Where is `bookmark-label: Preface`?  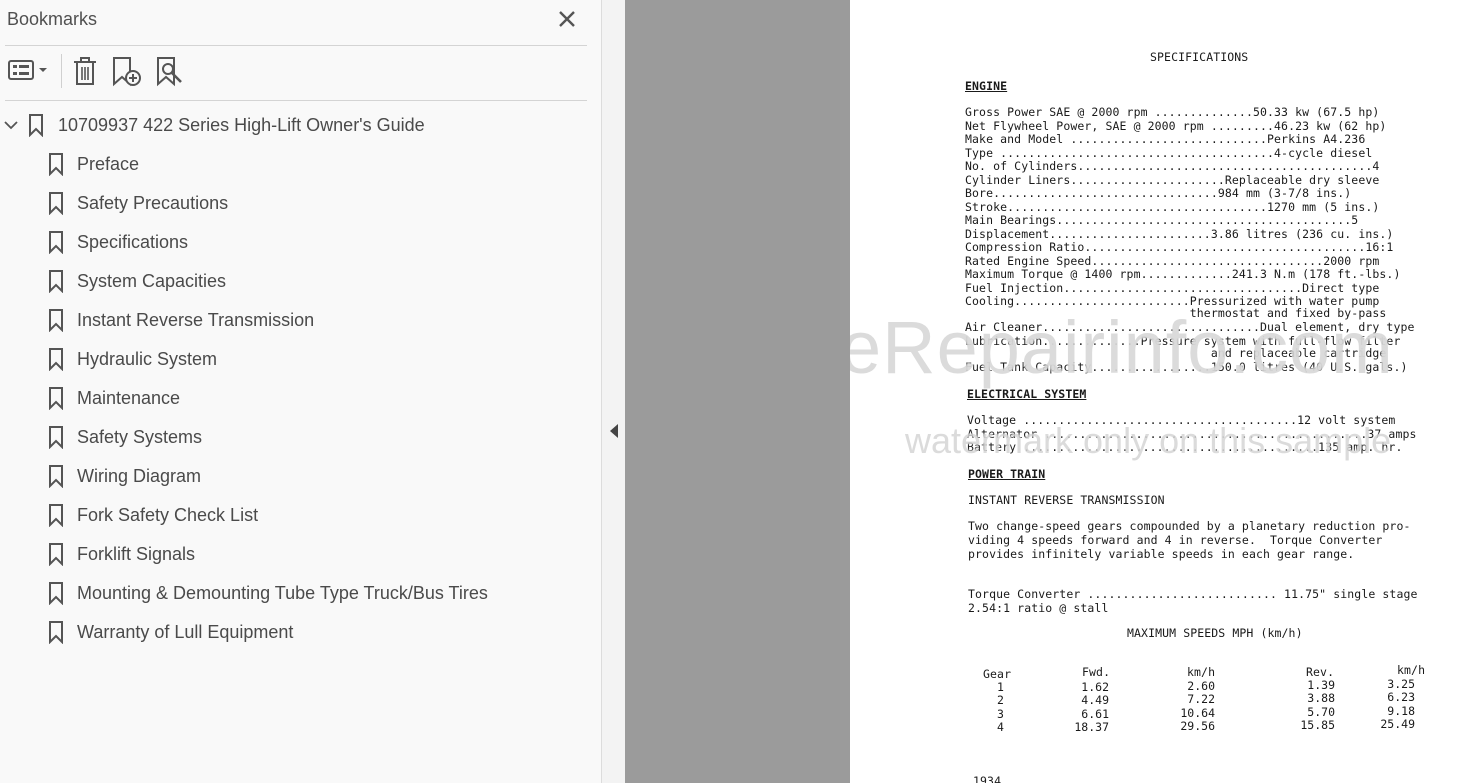
bookmark-label: Preface is located at coordinates (108, 164).